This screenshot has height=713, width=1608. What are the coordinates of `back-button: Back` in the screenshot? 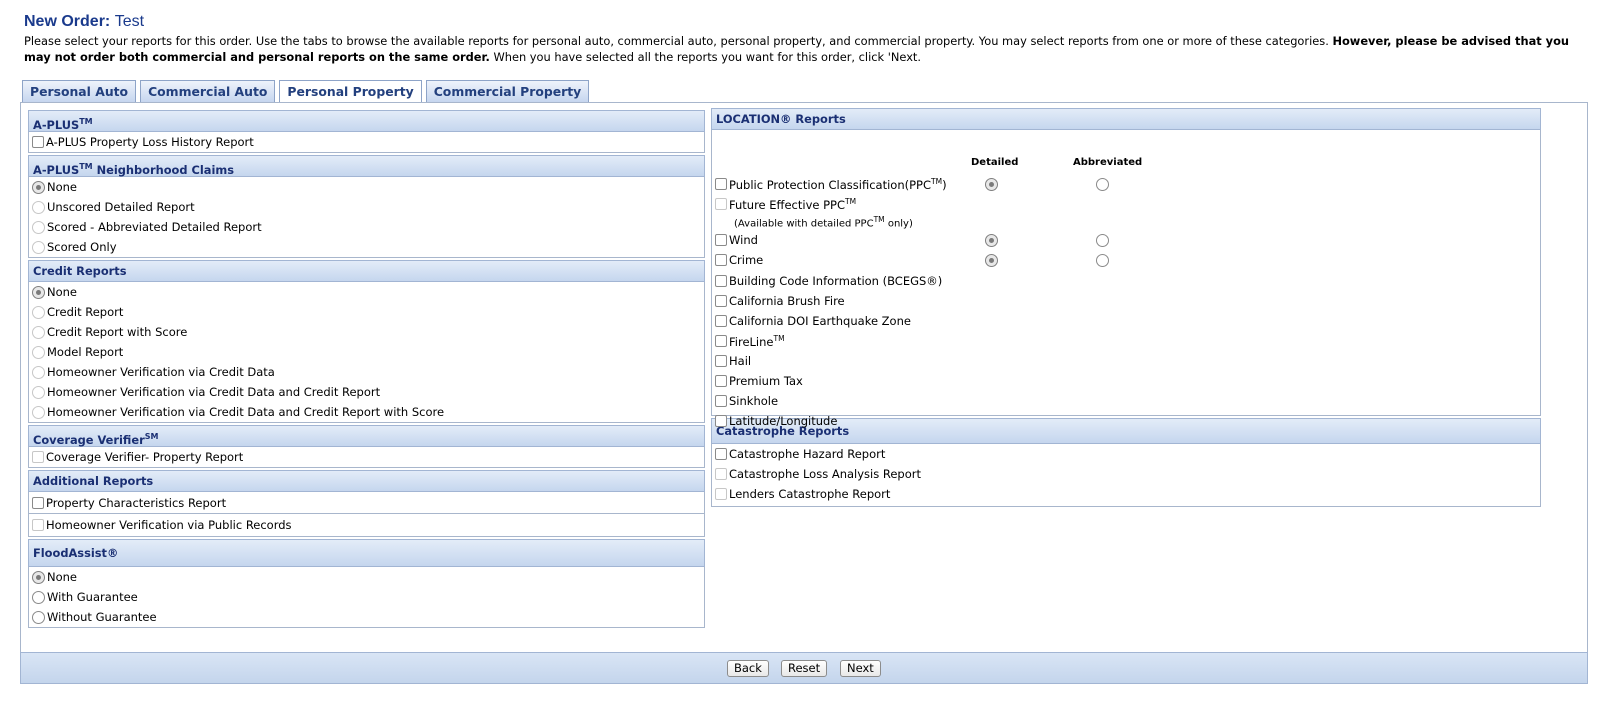 It's located at (748, 668).